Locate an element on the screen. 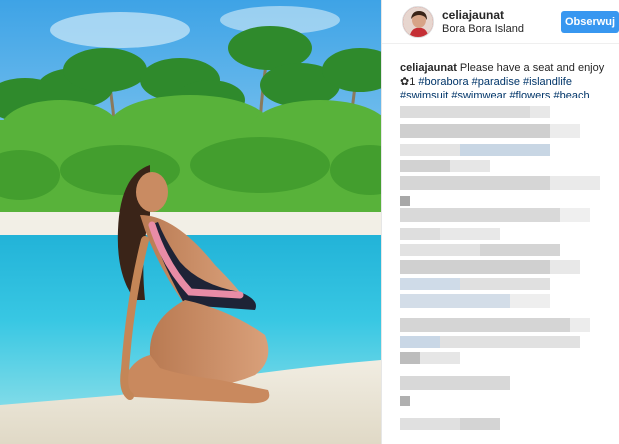 This screenshot has width=619, height=444. avatar is located at coordinates (418, 22).